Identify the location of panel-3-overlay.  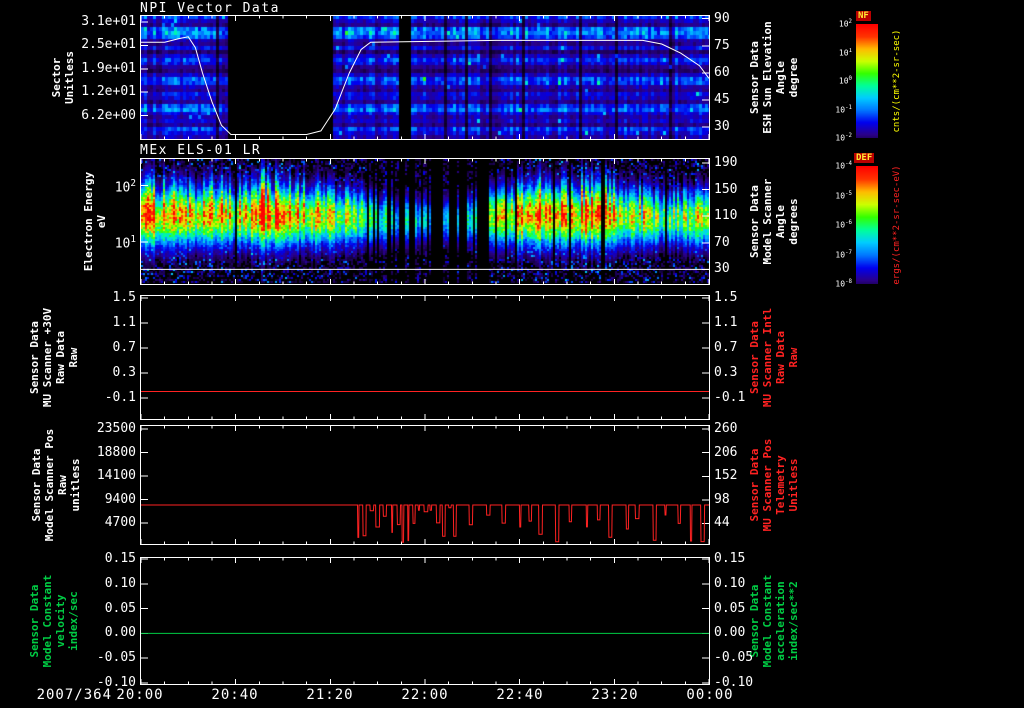
(425, 357).